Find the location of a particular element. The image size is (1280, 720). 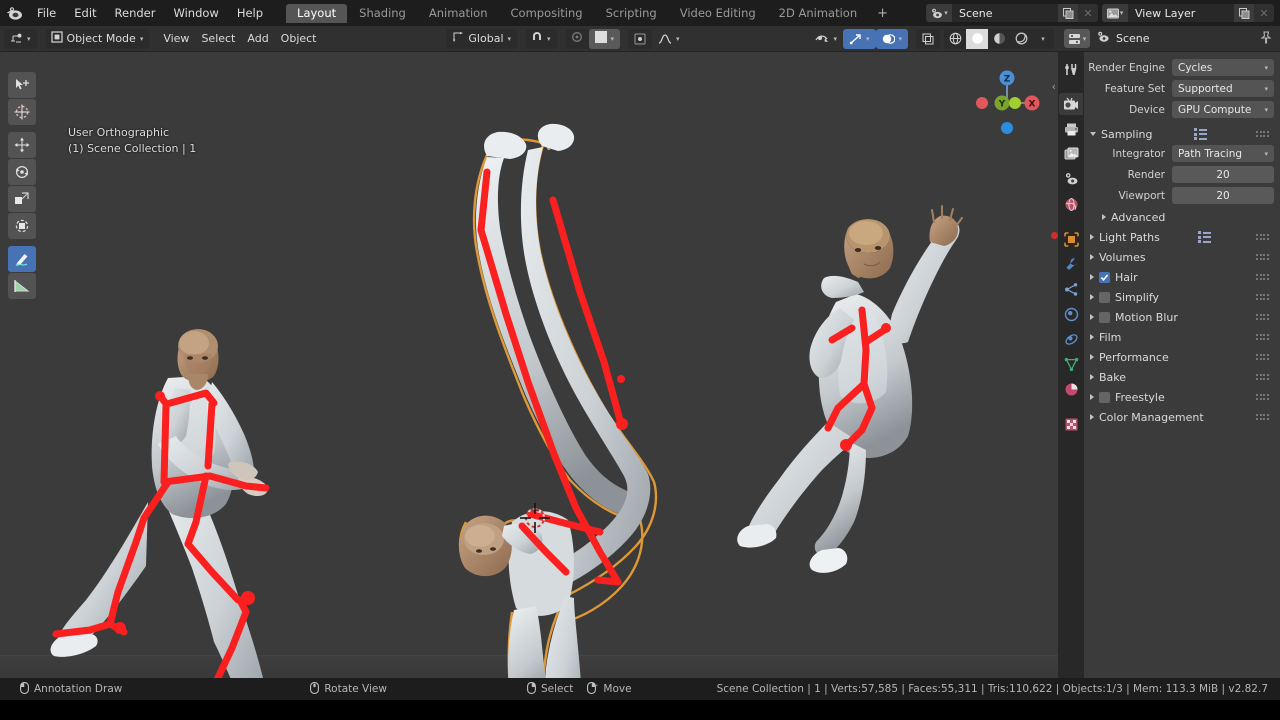

viewport-menu-object: Object is located at coordinates (299, 39).